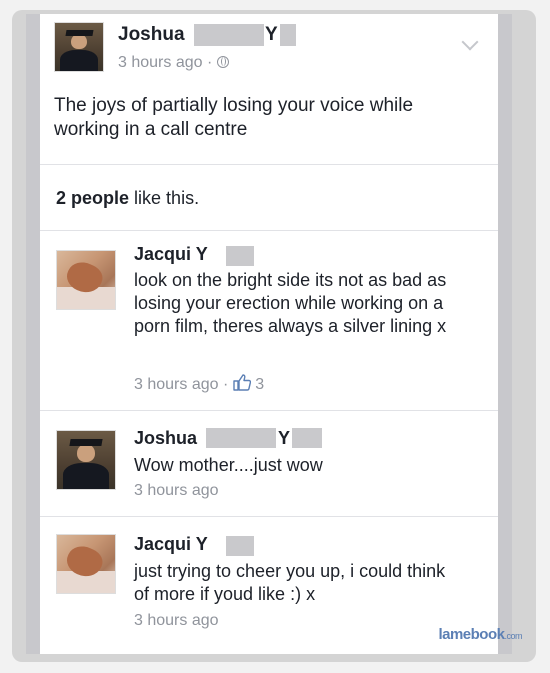 This screenshot has width=550, height=673. What do you see at coordinates (92, 198) in the screenshot?
I see `likes-count: 2 people` at bounding box center [92, 198].